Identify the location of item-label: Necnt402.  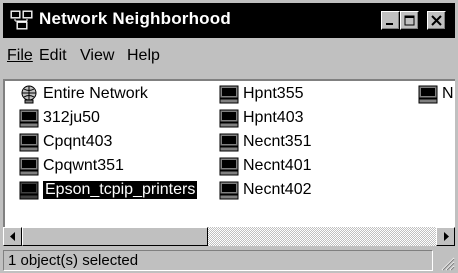
(277, 189).